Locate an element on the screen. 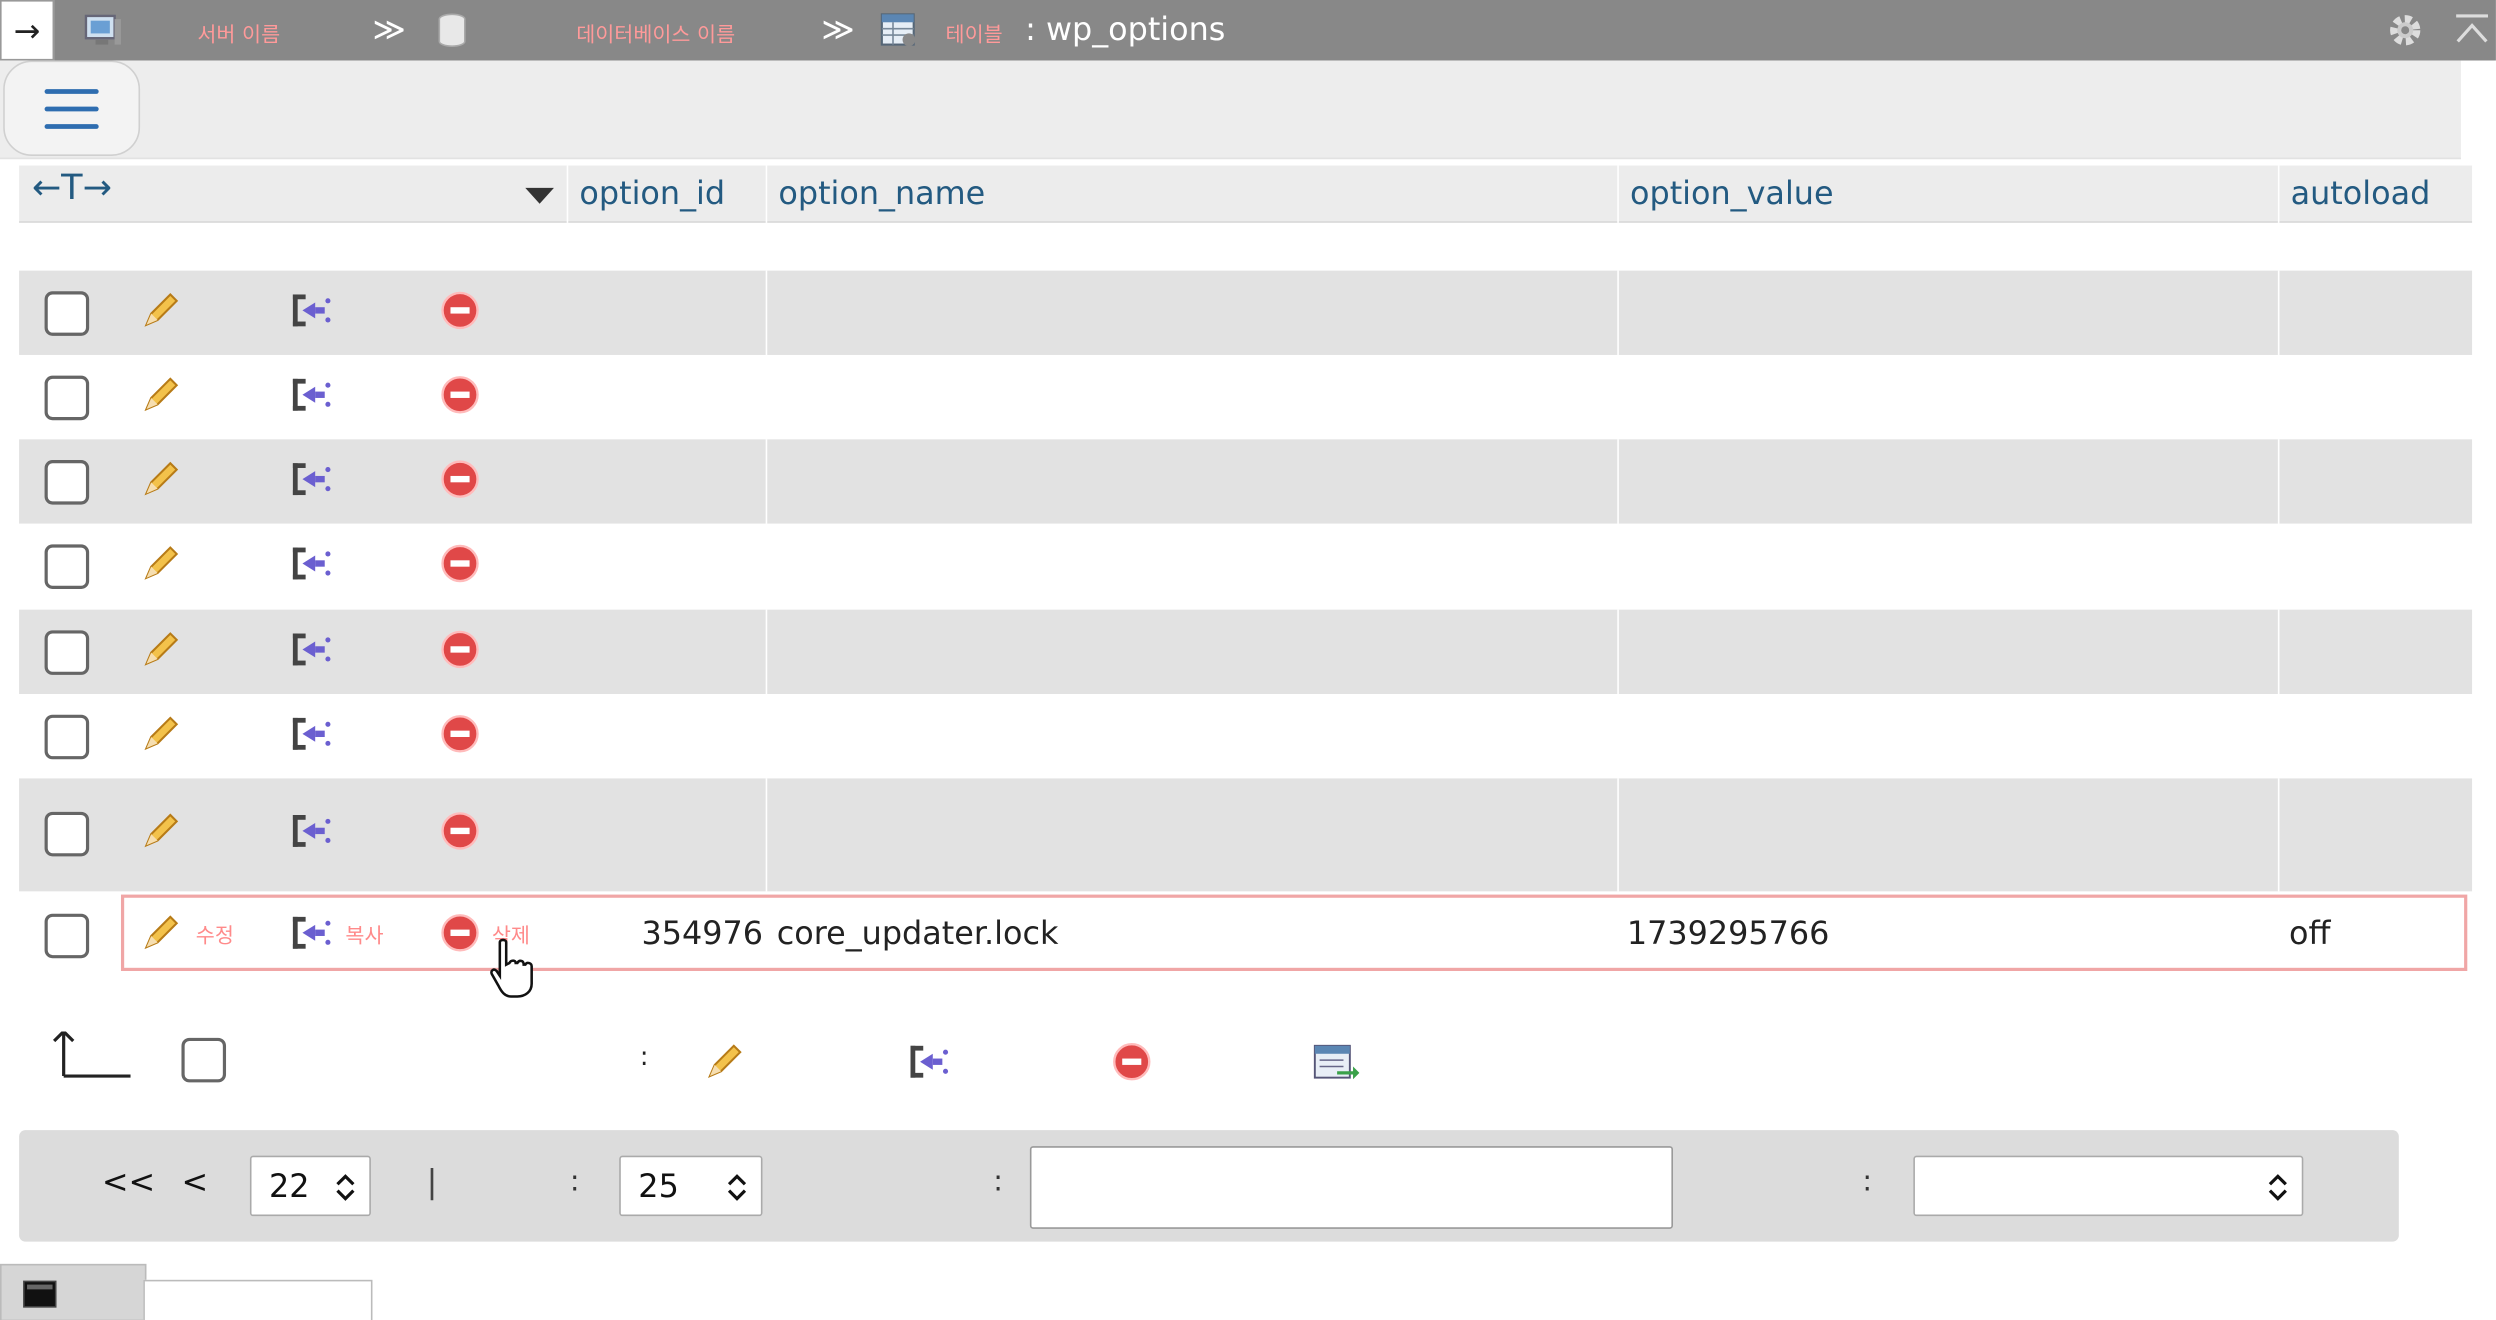 This screenshot has height=1320, width=2496. rows-label-colon: : is located at coordinates (574, 1182).